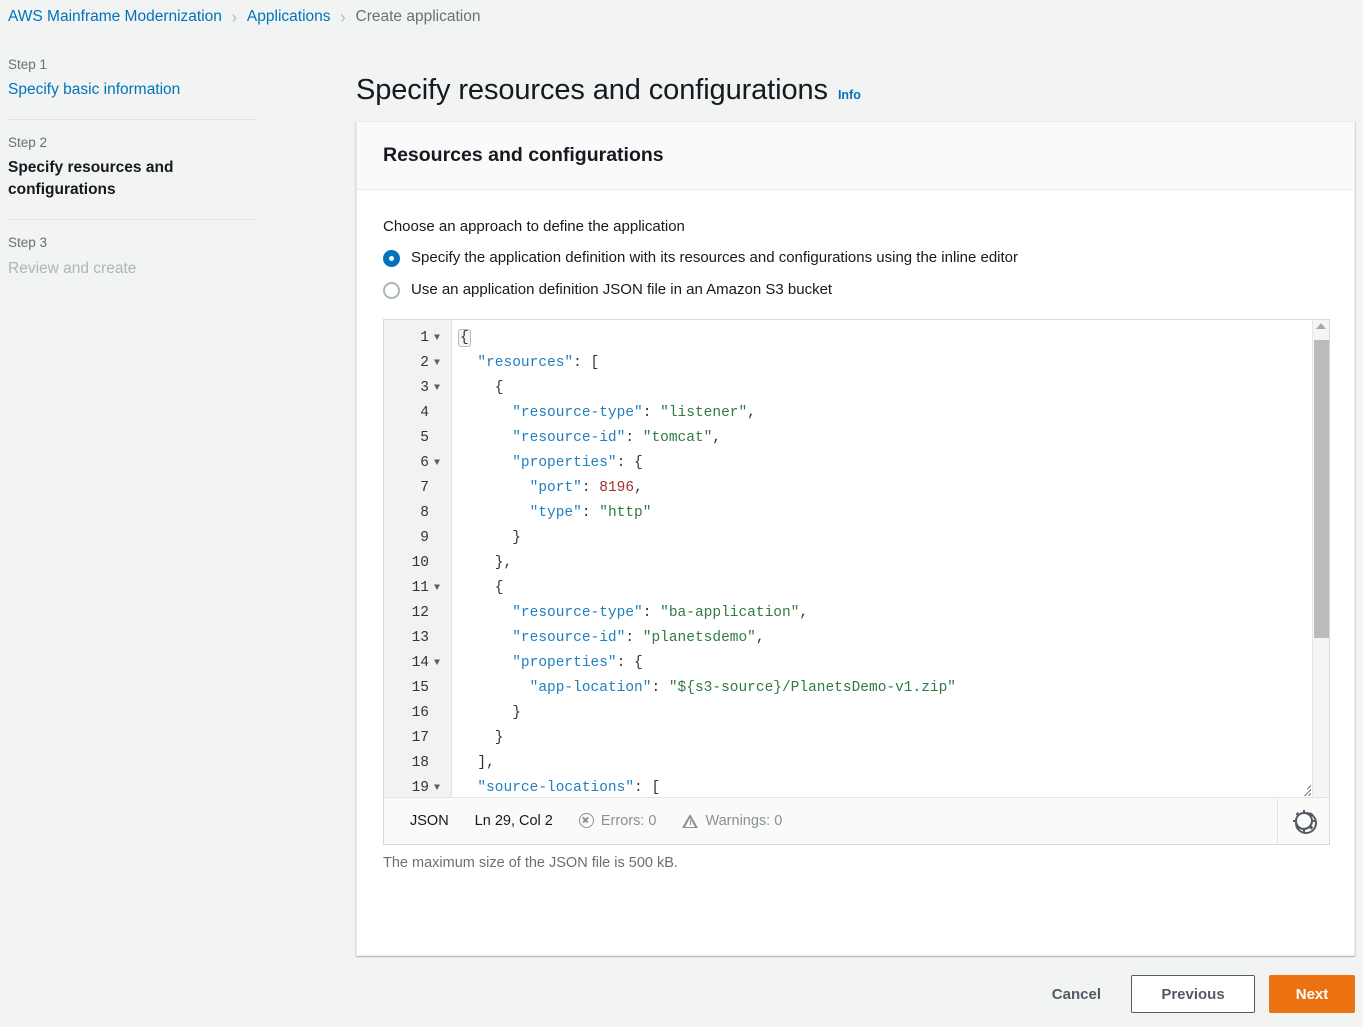 The height and width of the screenshot is (1027, 1363). Describe the element at coordinates (490, 537) in the screenshot. I see `code-token: }` at that location.